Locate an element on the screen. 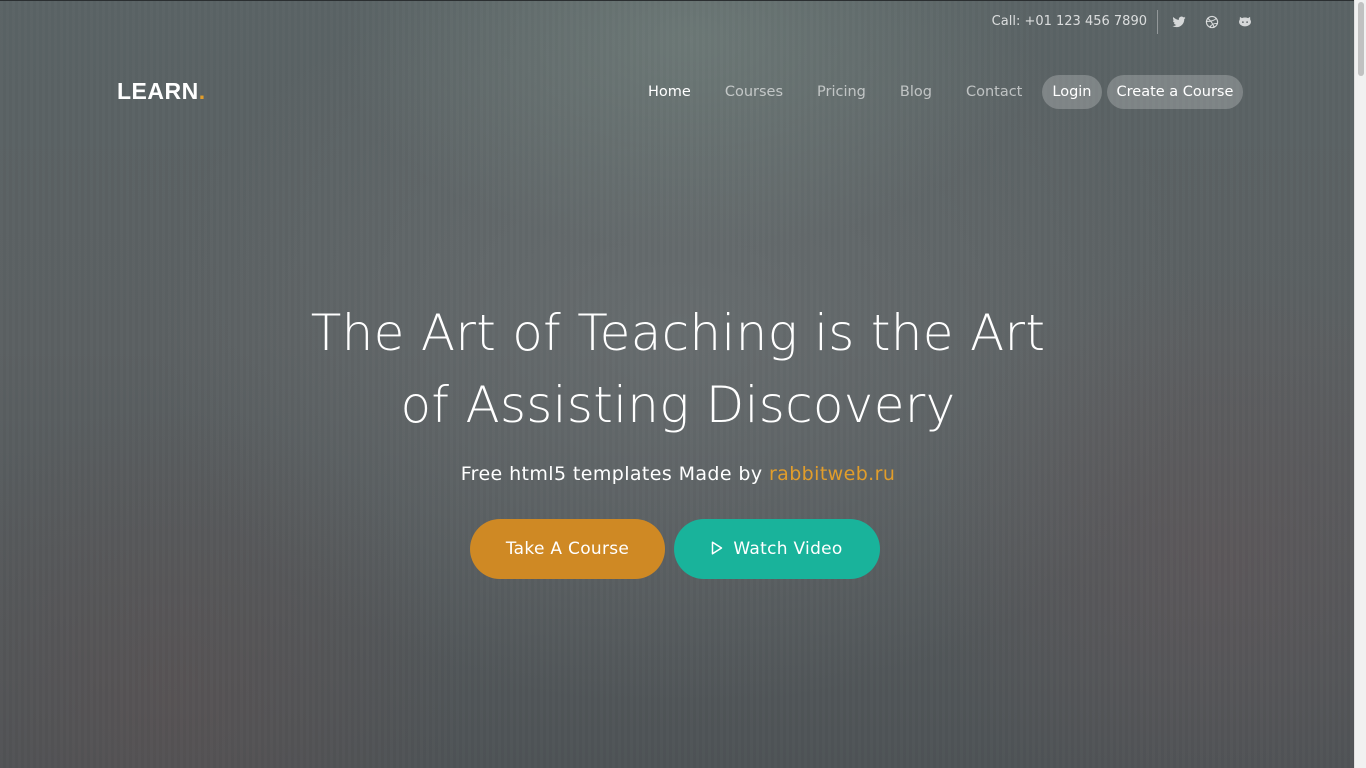 The width and height of the screenshot is (1366, 768). twitter-icon is located at coordinates (1179, 22).